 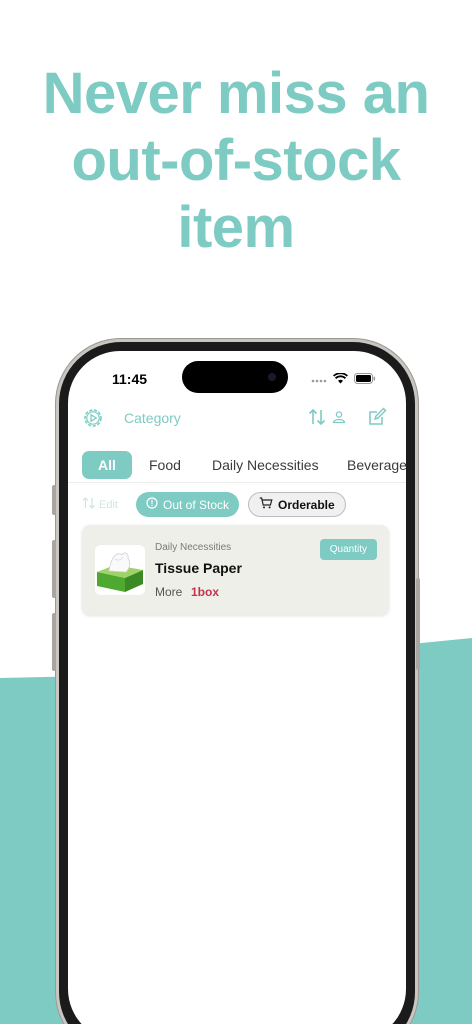 What do you see at coordinates (266, 504) in the screenshot?
I see `cart-icon` at bounding box center [266, 504].